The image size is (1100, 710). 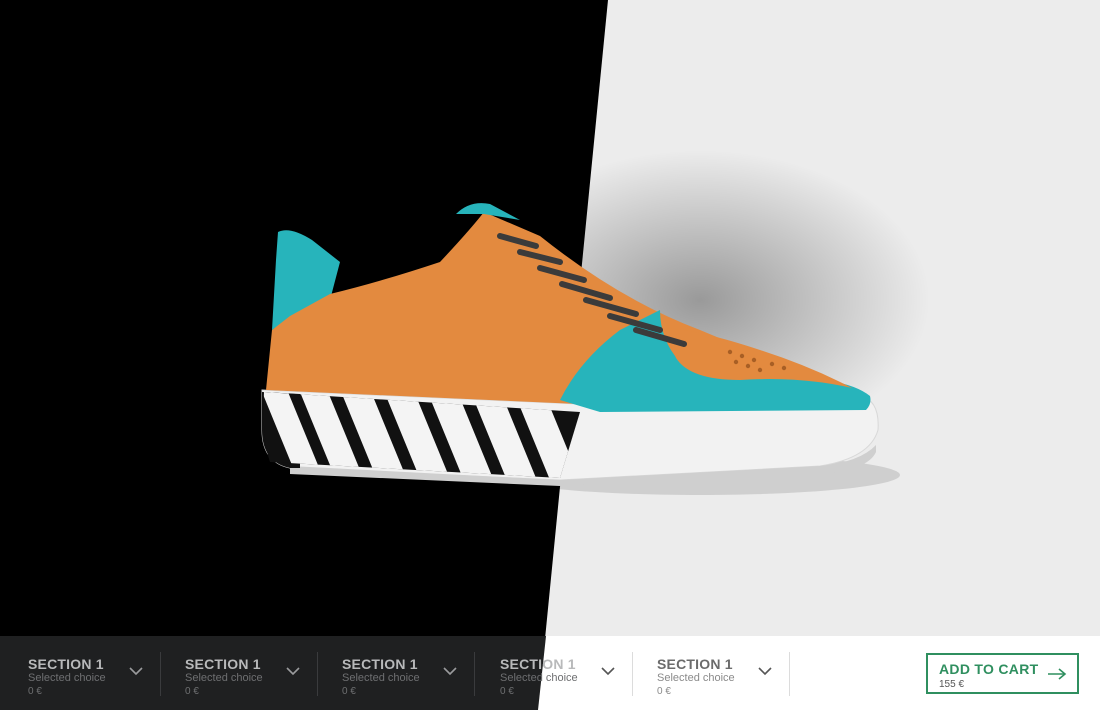 I want to click on add-to-cart-label: ADD TO CART, so click(x=989, y=669).